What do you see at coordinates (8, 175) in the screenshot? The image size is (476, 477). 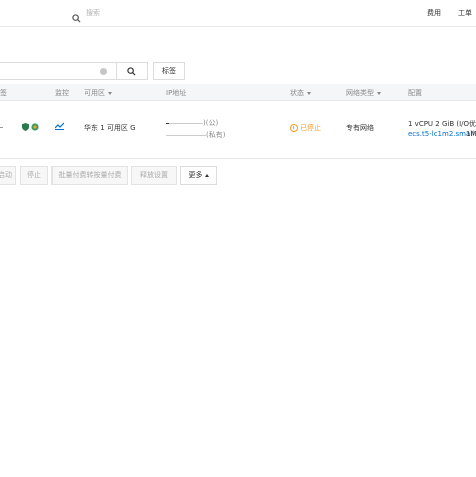 I see `start-button: 启动` at bounding box center [8, 175].